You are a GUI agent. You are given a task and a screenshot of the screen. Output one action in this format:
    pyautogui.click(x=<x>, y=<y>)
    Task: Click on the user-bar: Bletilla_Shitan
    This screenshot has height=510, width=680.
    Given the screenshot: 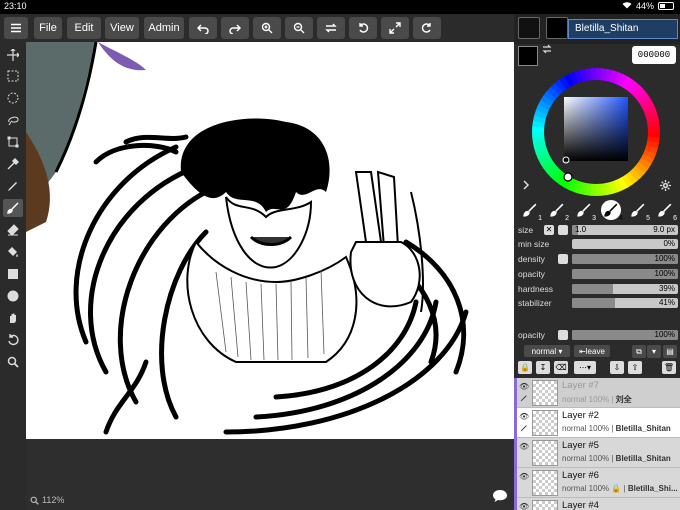 What is the action you would take?
    pyautogui.click(x=597, y=29)
    